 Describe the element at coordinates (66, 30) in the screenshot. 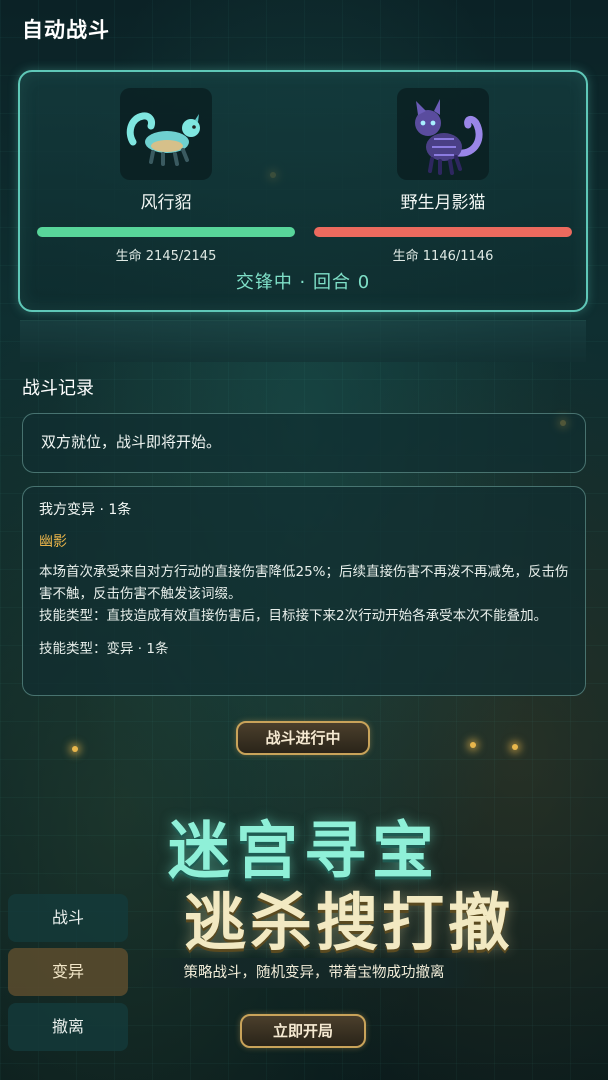

I see `page-title: 自动战斗` at that location.